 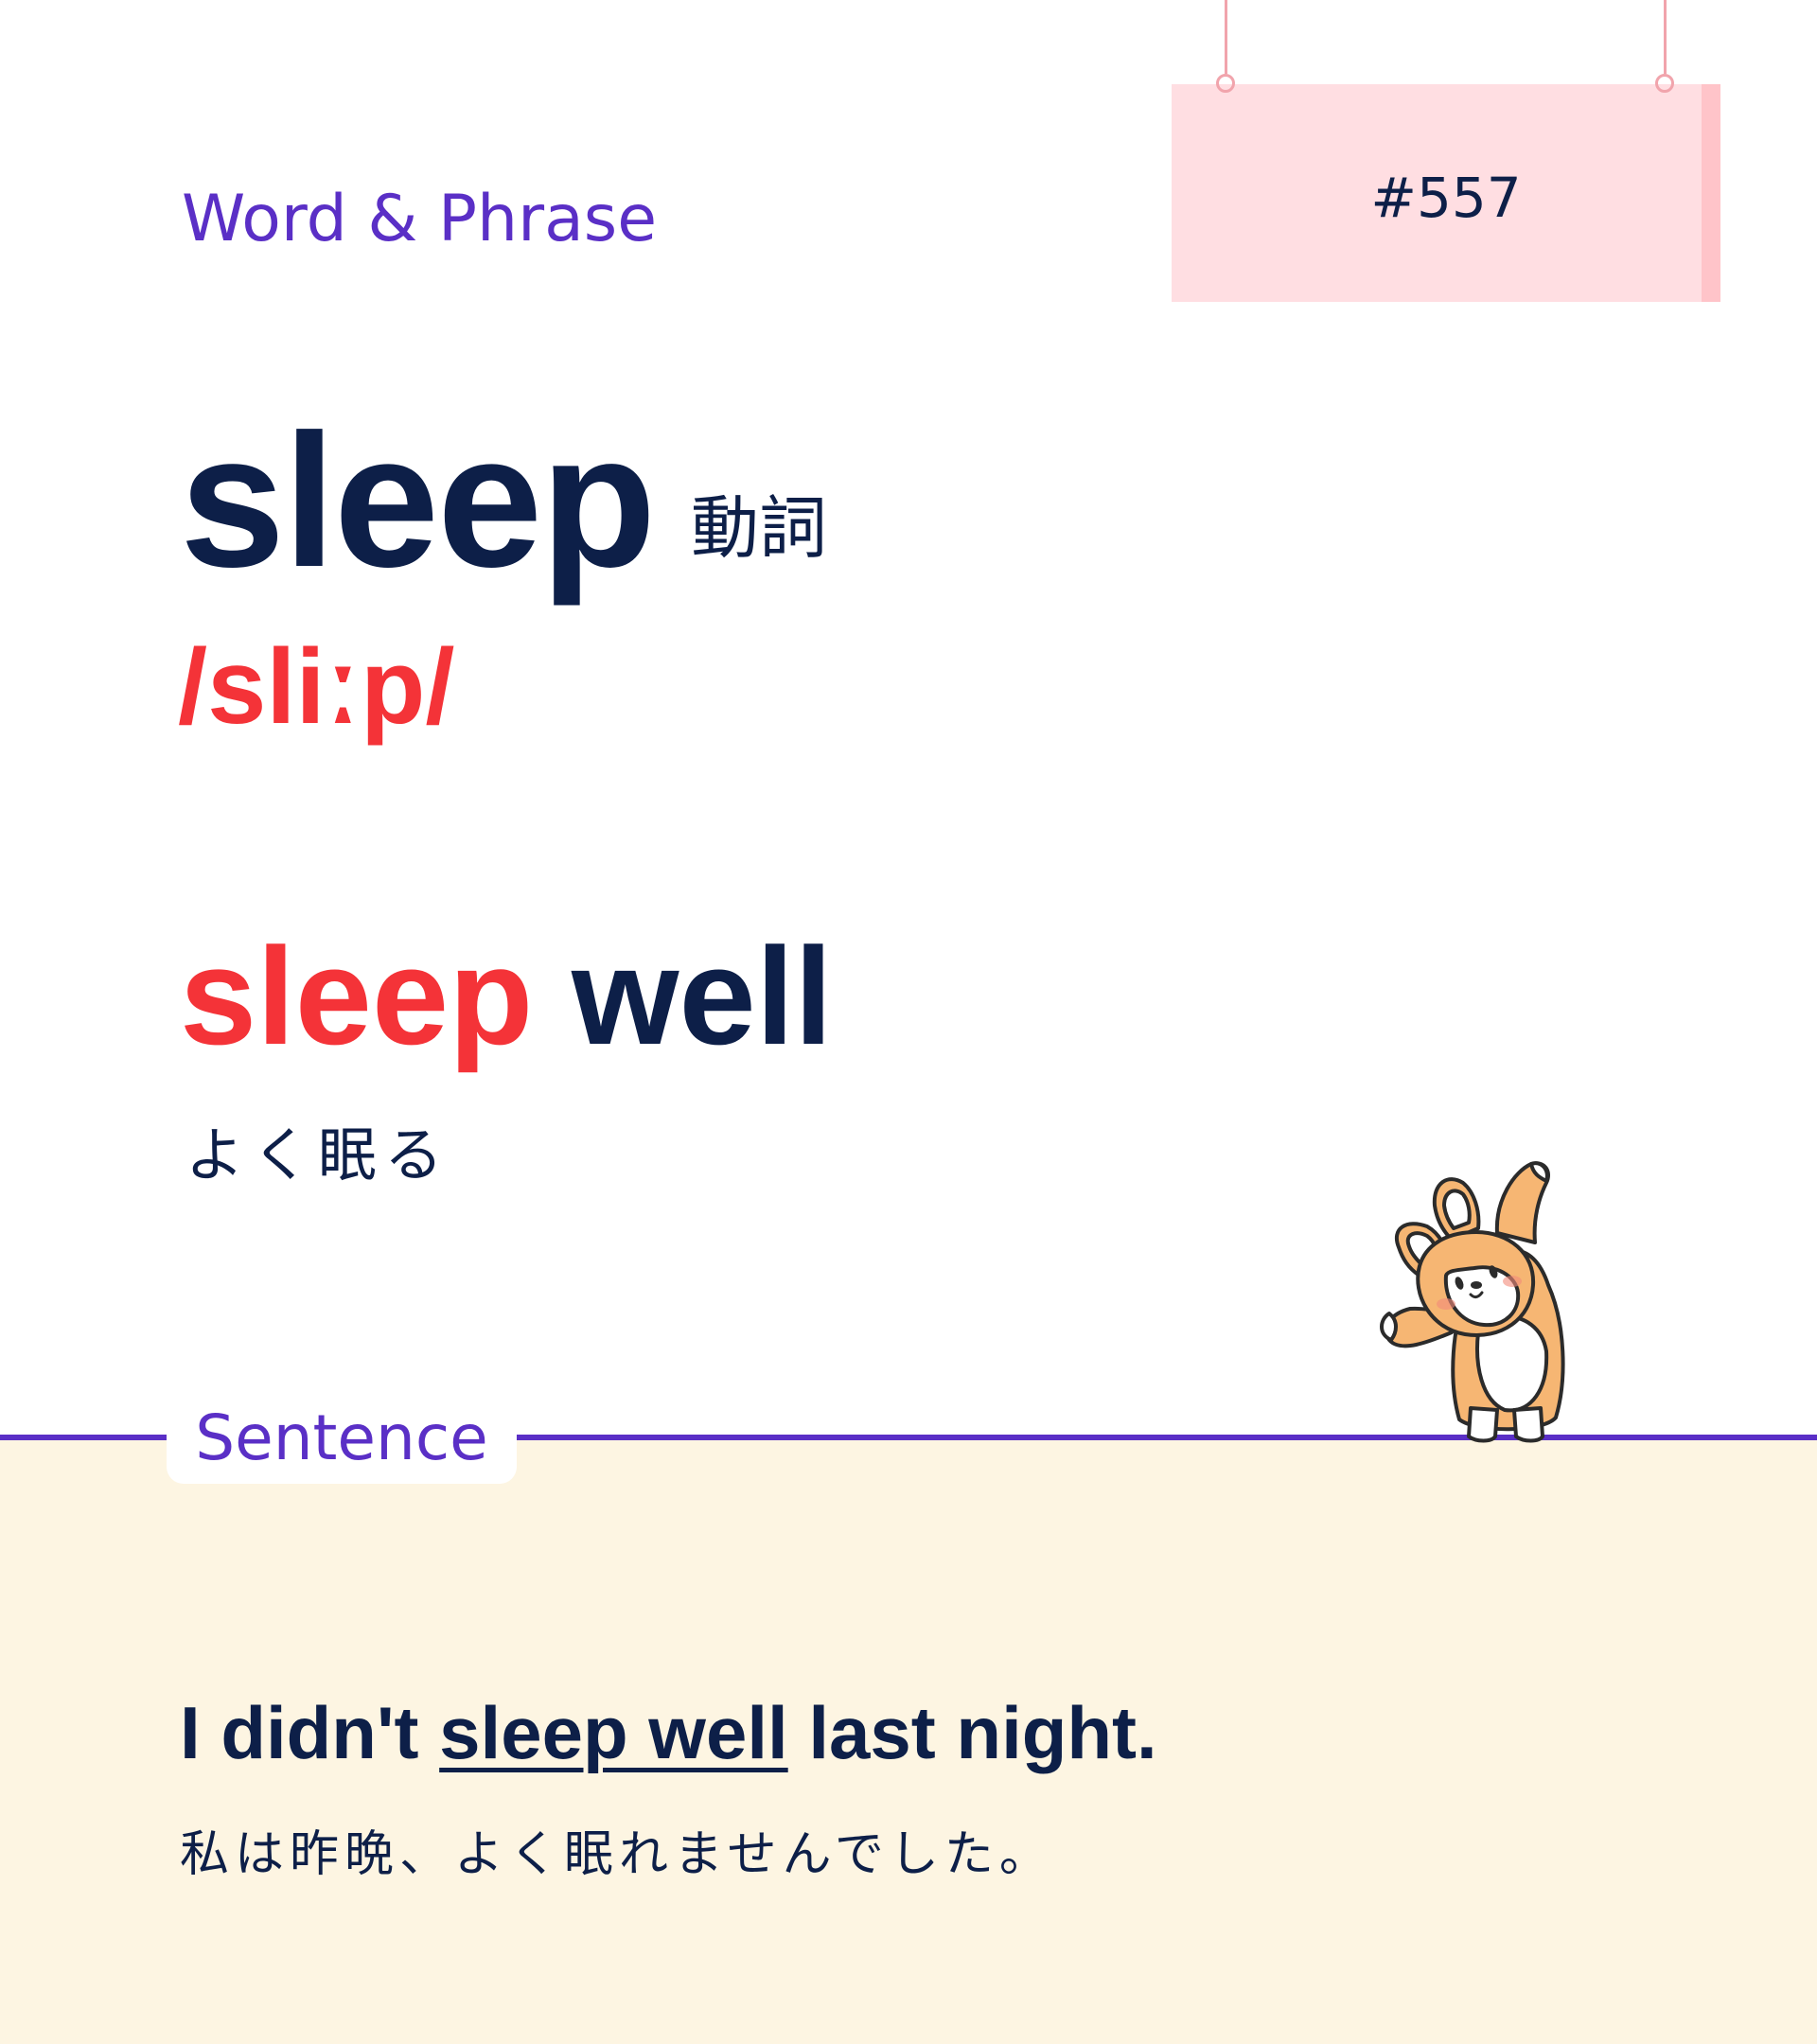 I want to click on example-sentence-before: I didn't, so click(x=310, y=1732).